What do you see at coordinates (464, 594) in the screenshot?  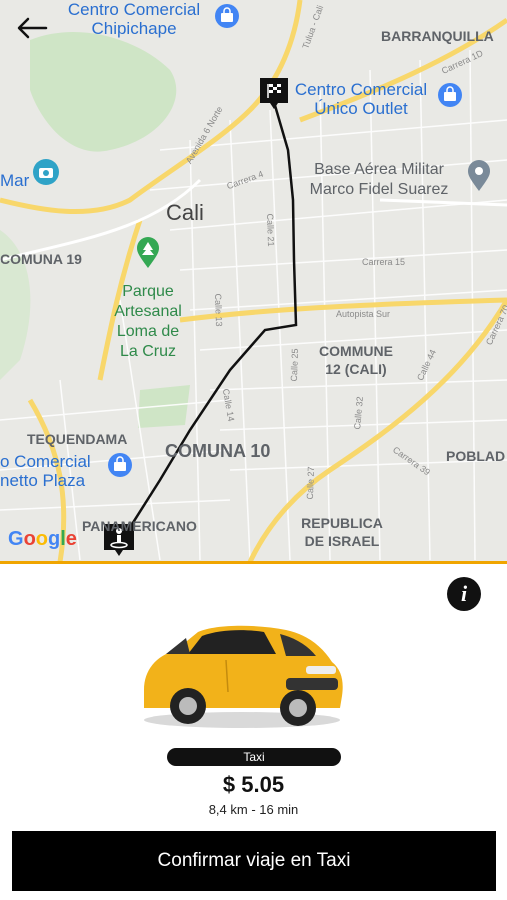 I see `info-icon: i` at bounding box center [464, 594].